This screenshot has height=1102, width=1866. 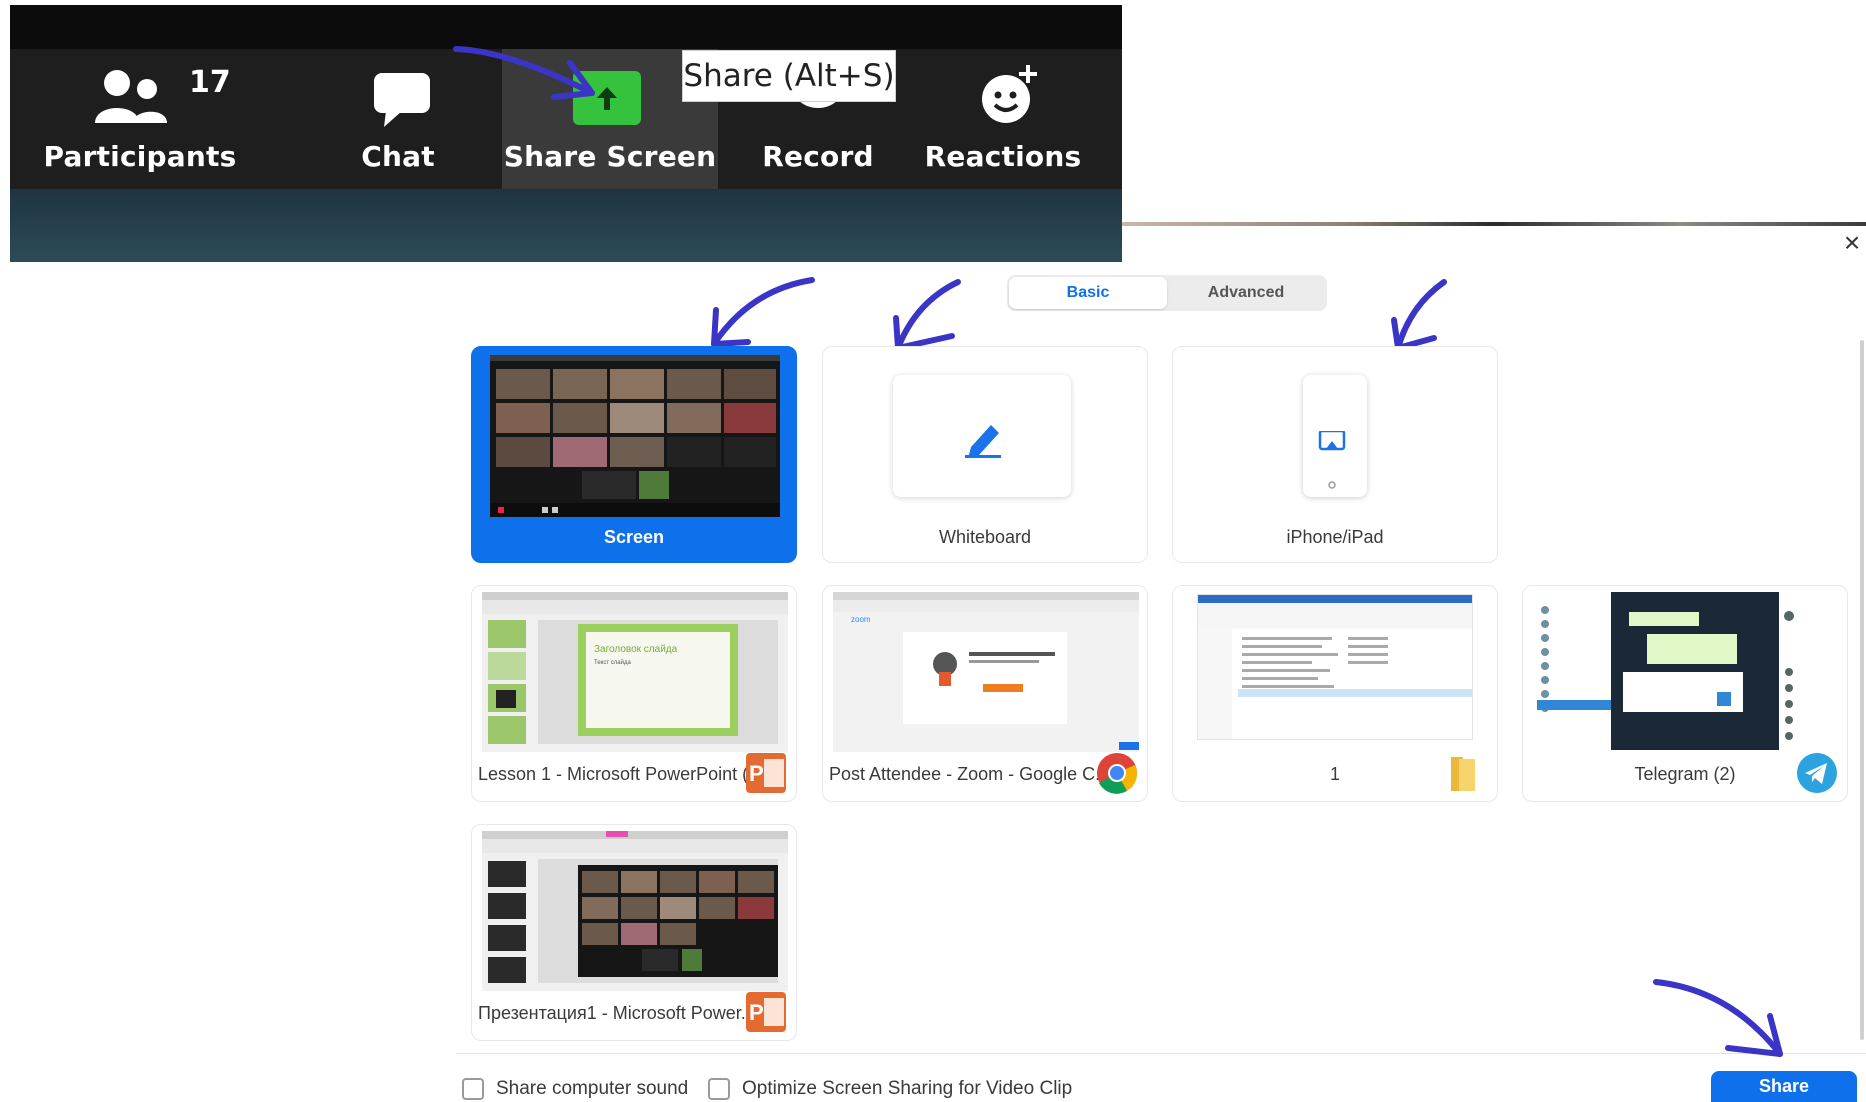 I want to click on share-tile-label: iPhone/iPad, so click(x=1335, y=537).